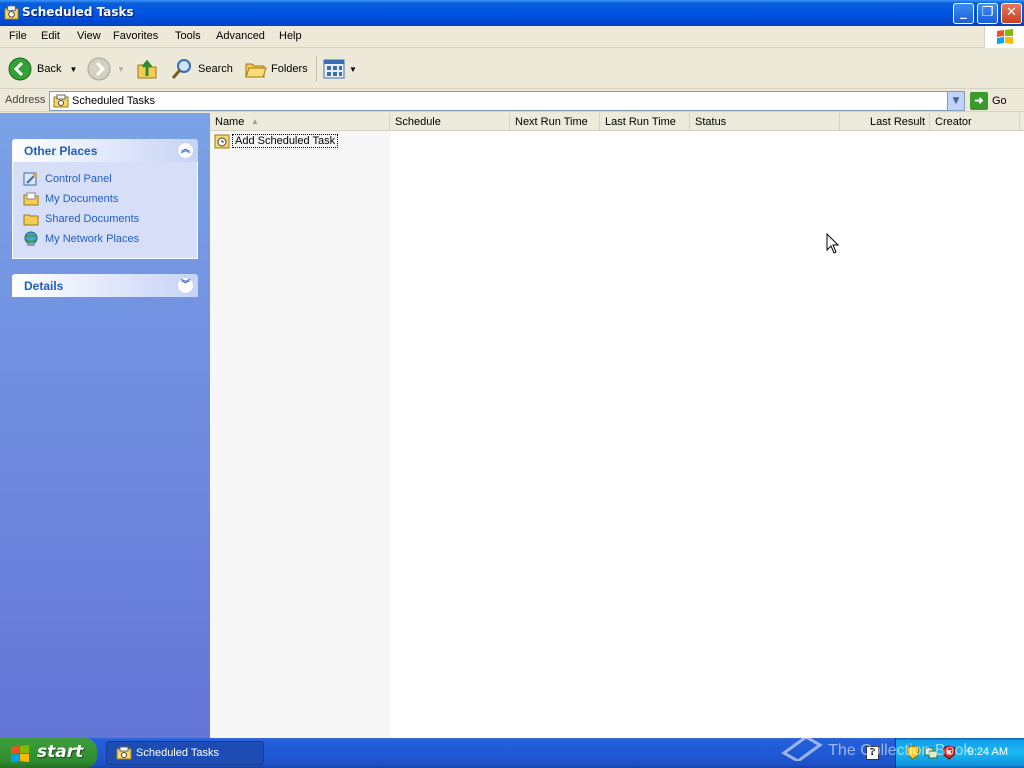 The width and height of the screenshot is (1024, 768). I want to click on close-icon: ✕, so click(1011, 12).